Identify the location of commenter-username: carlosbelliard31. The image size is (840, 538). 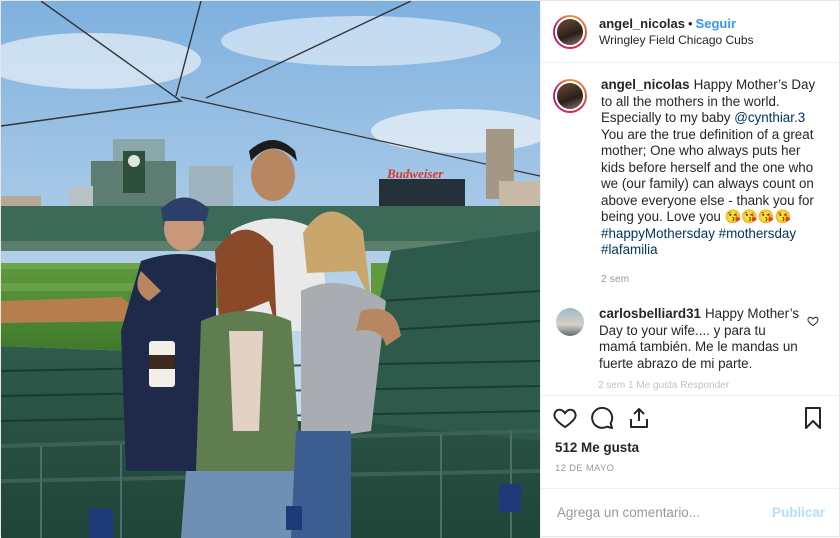
(650, 313).